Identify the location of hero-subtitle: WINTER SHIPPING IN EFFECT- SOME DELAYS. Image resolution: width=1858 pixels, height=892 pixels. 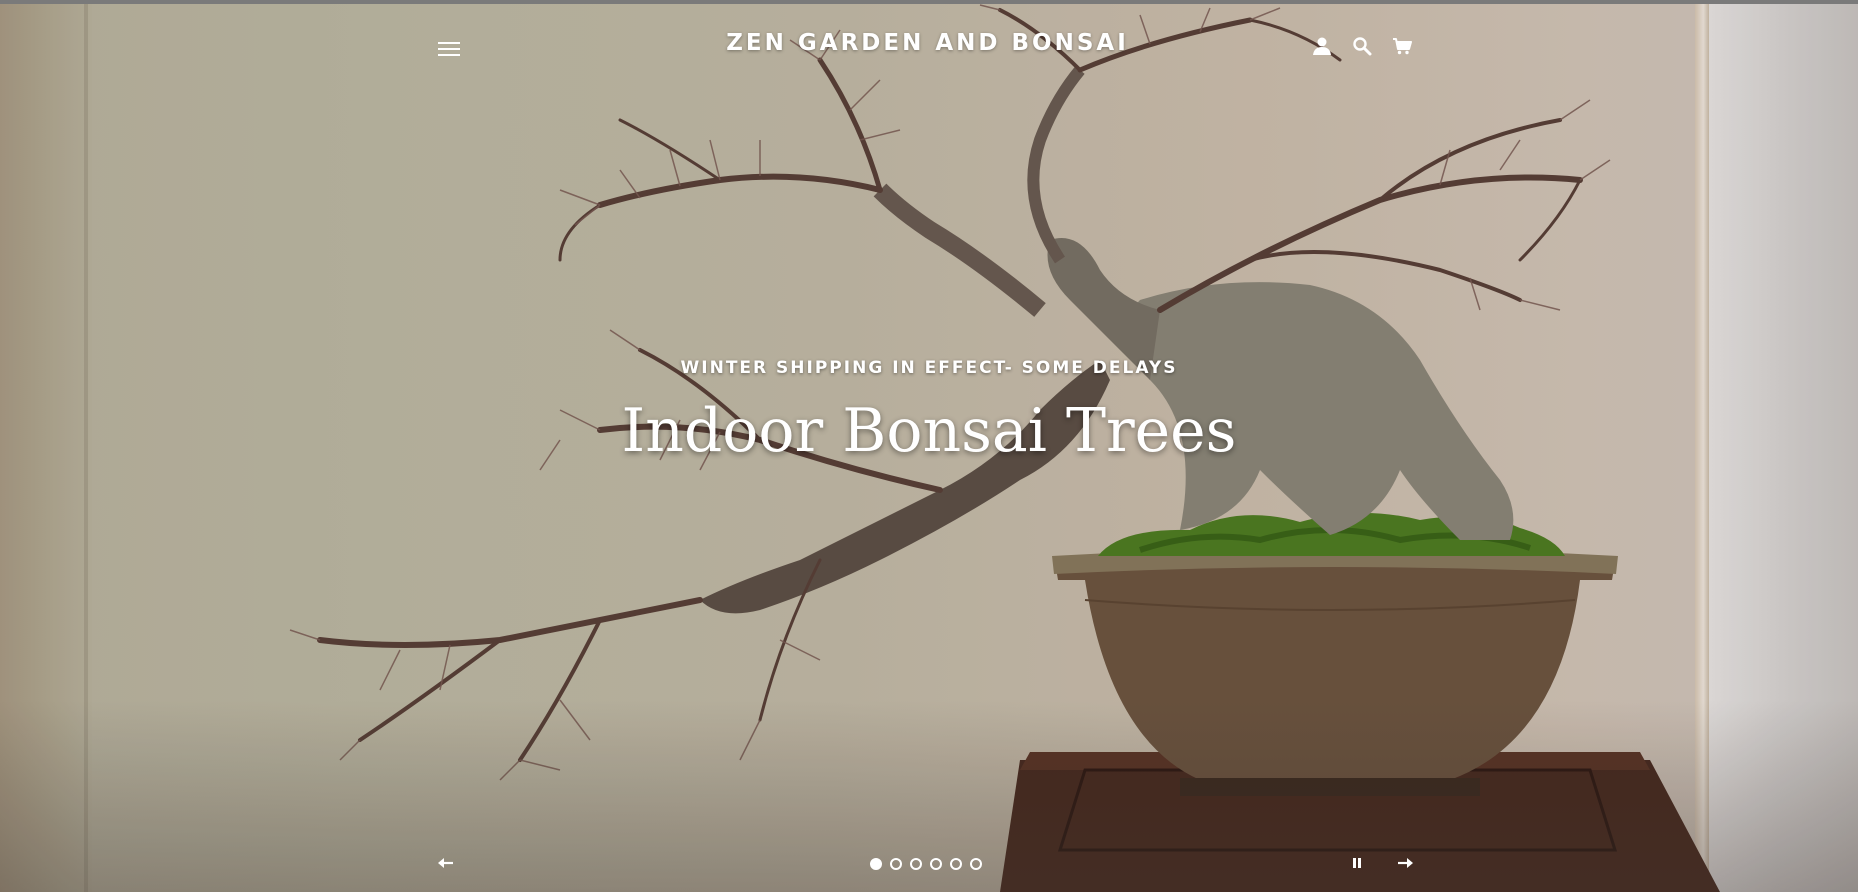
(929, 368).